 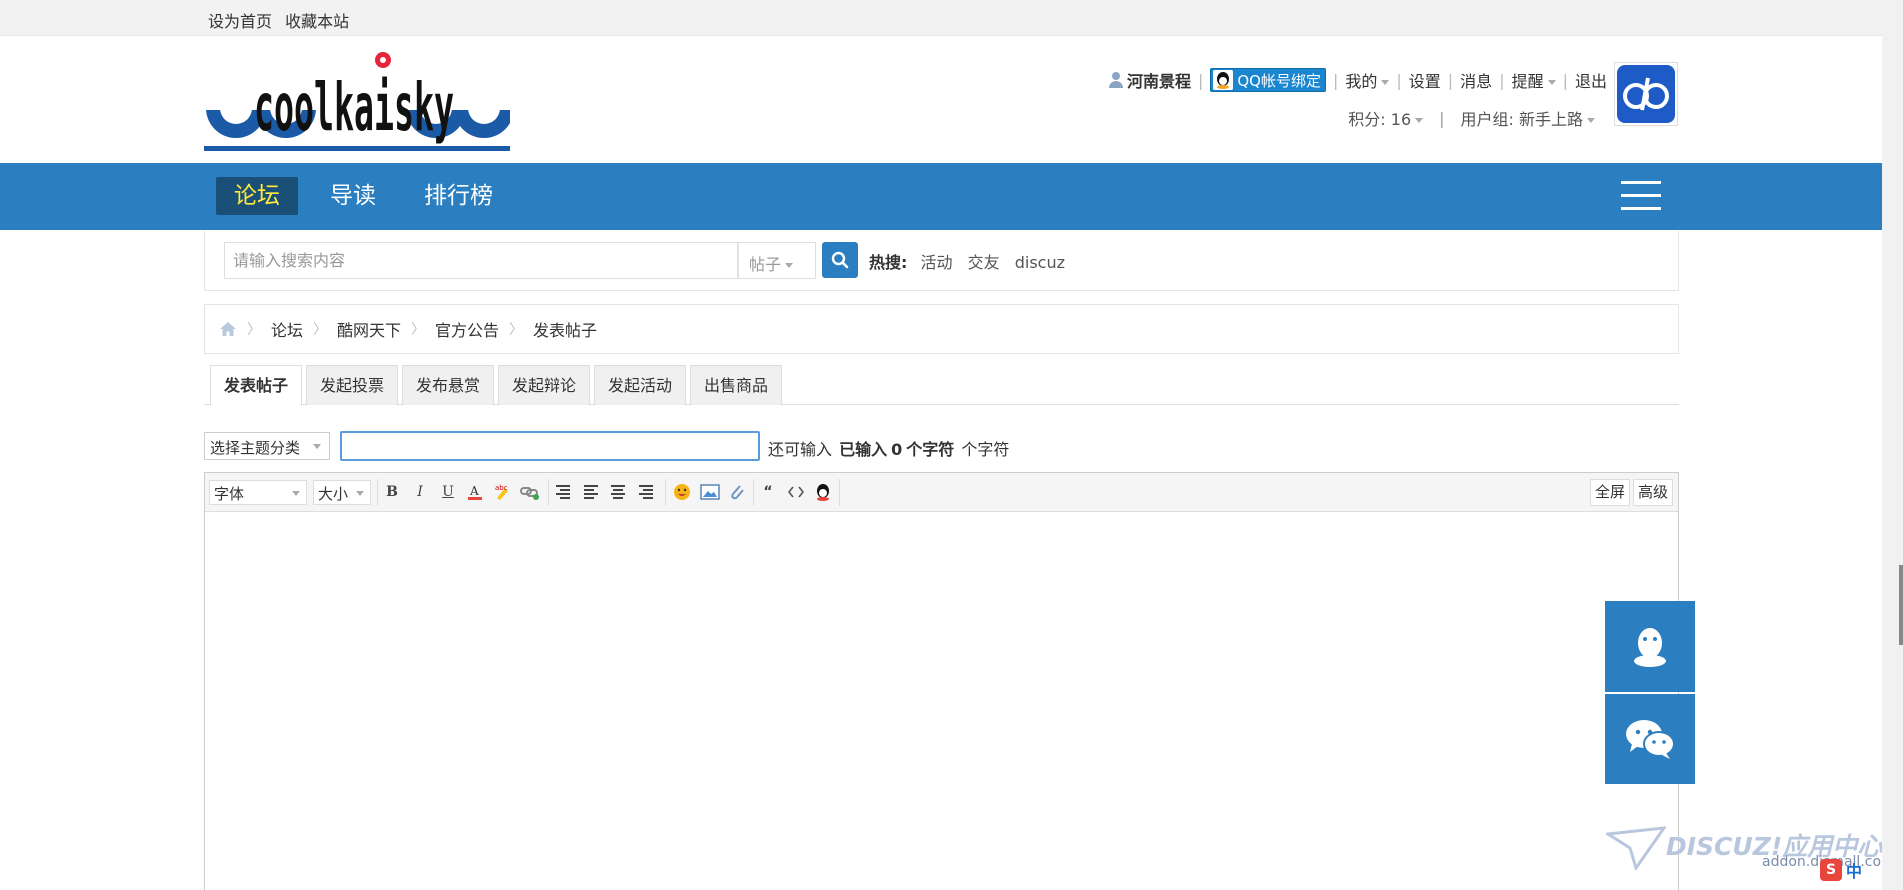 What do you see at coordinates (420, 492) in the screenshot?
I see `italic-icon: I` at bounding box center [420, 492].